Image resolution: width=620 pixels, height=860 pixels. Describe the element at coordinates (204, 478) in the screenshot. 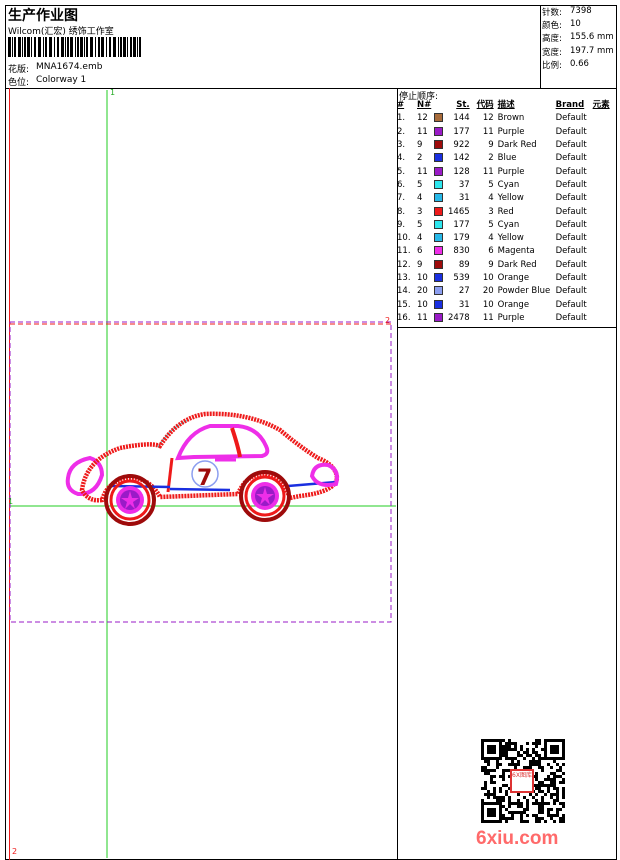

I see `car-number: 7` at that location.